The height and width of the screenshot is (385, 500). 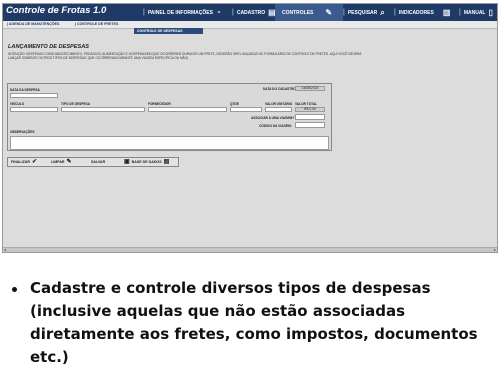 I want to click on finalizar-button: FINALIZAR ✔, so click(x=24, y=162).